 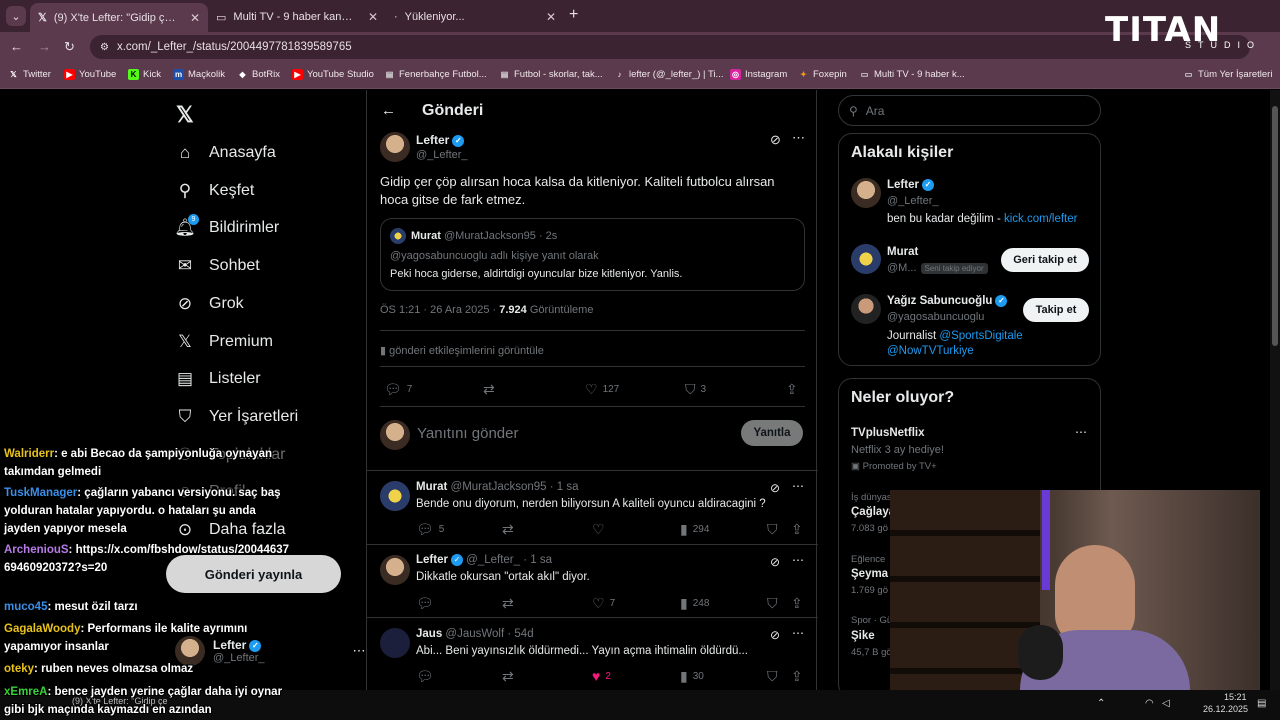 What do you see at coordinates (237, 417) in the screenshot?
I see `nav-bookmarks: ⛉ Yer İşaretleri` at bounding box center [237, 417].